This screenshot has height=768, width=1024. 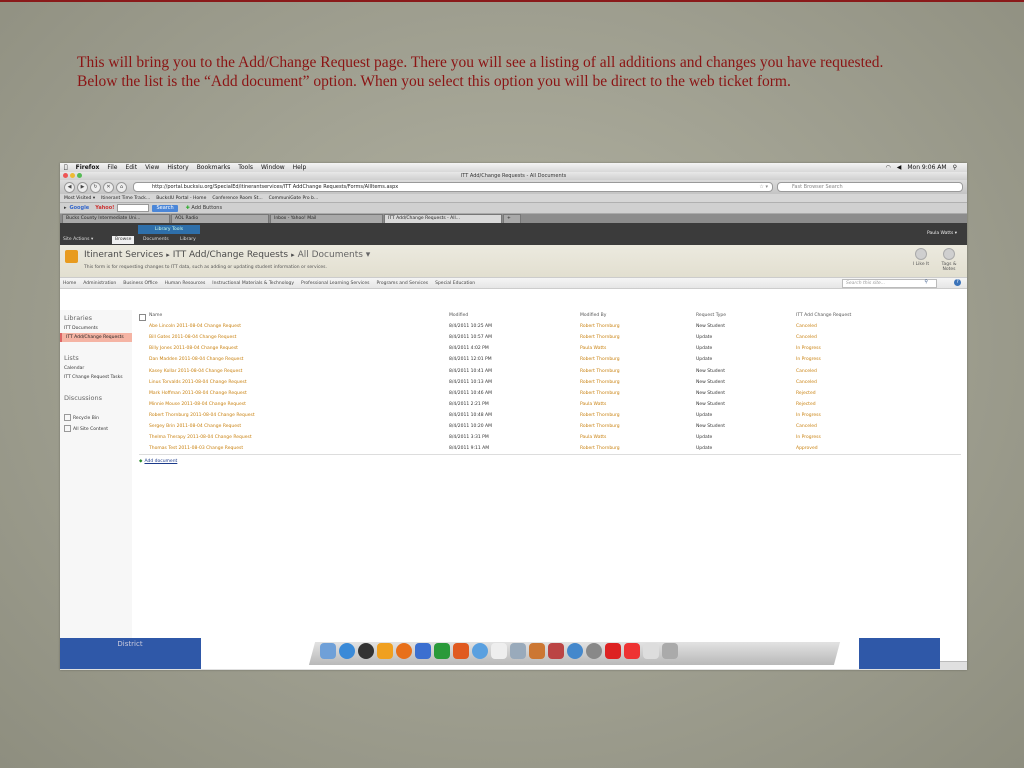 What do you see at coordinates (72, 175) in the screenshot?
I see `minimize-window-icon` at bounding box center [72, 175].